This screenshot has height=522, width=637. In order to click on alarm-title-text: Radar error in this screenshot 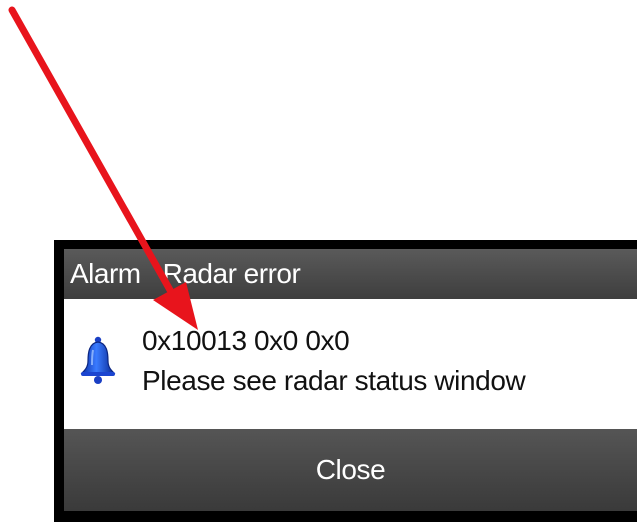, I will do `click(231, 273)`.